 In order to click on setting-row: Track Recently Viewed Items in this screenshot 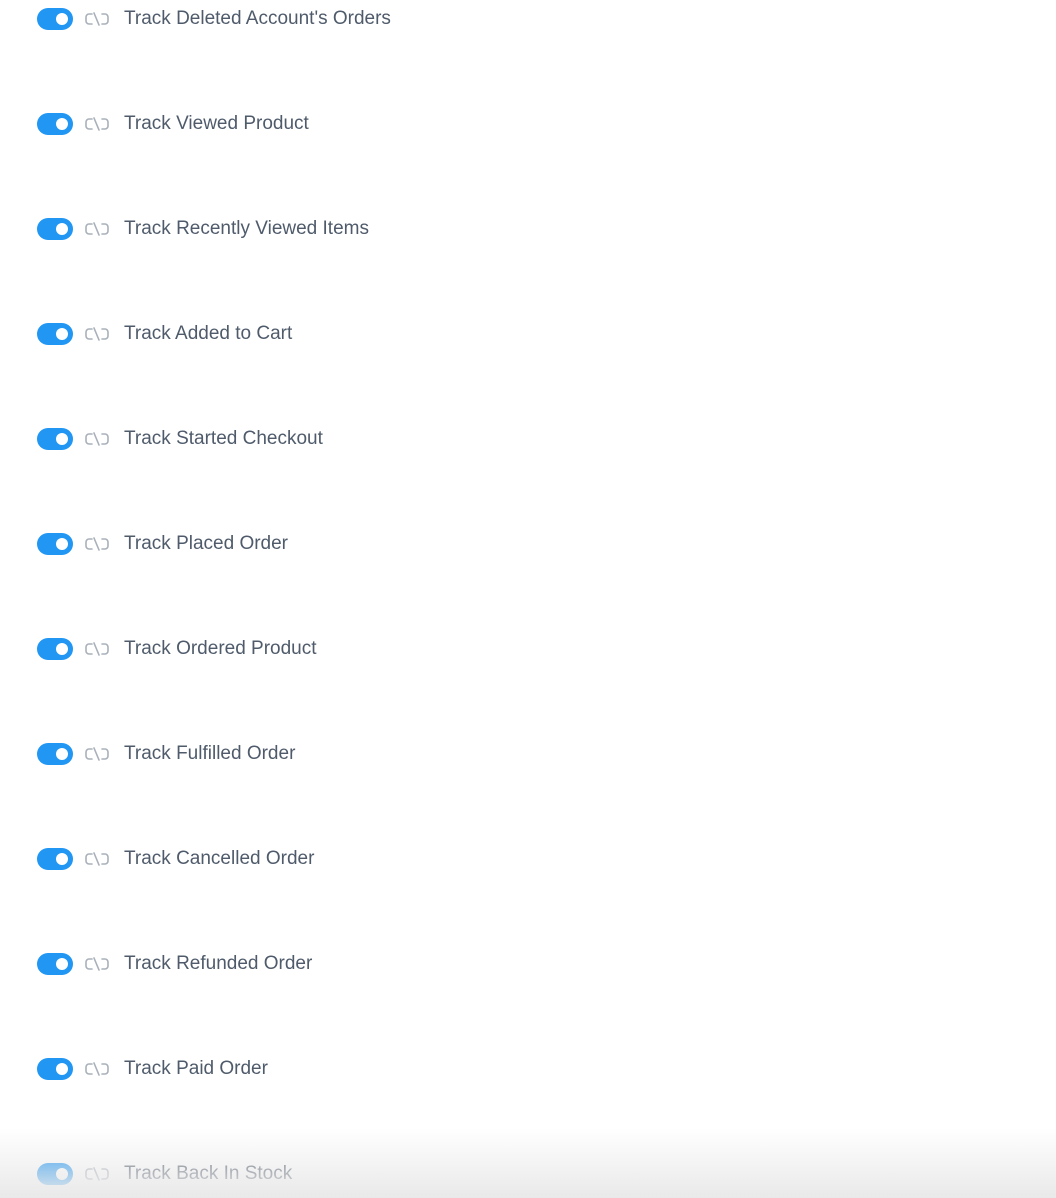, I will do `click(203, 229)`.